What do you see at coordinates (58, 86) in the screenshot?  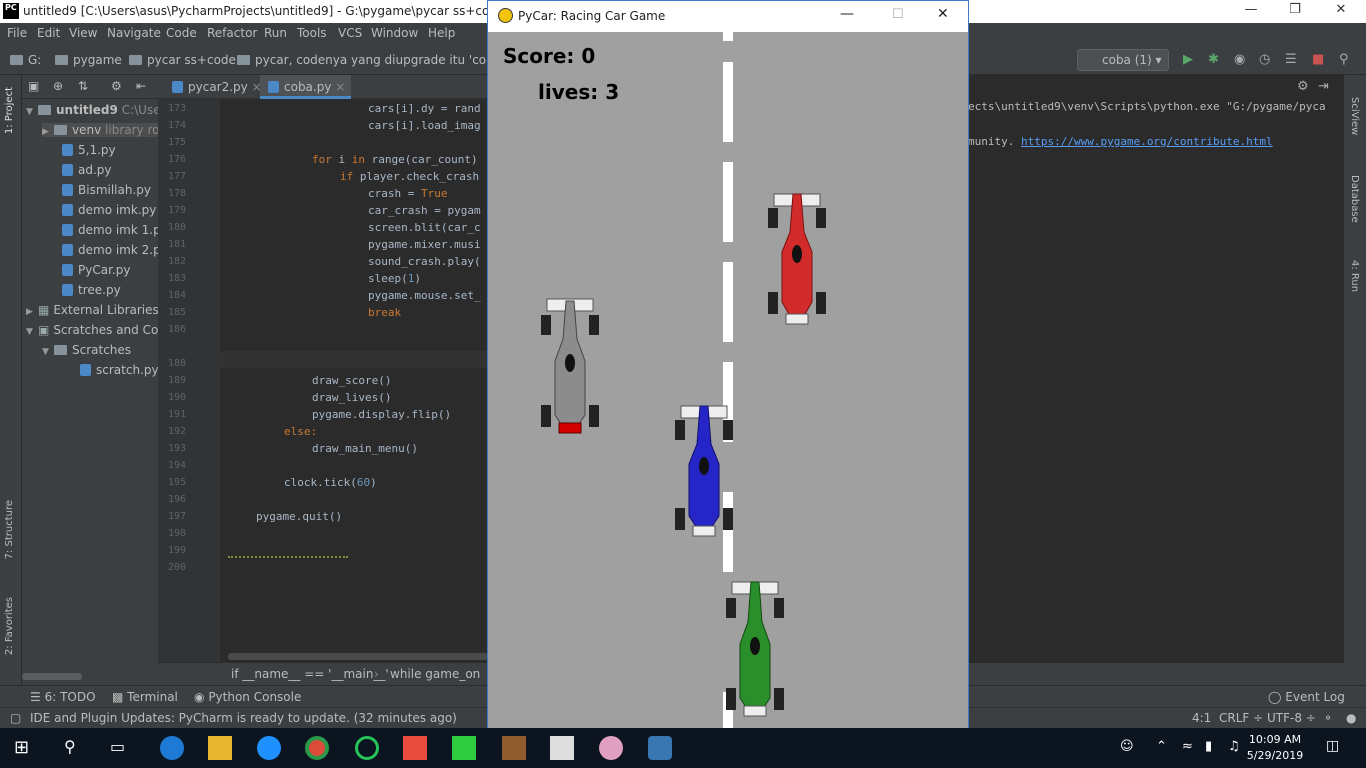 I see `locate-icon: ⊕` at bounding box center [58, 86].